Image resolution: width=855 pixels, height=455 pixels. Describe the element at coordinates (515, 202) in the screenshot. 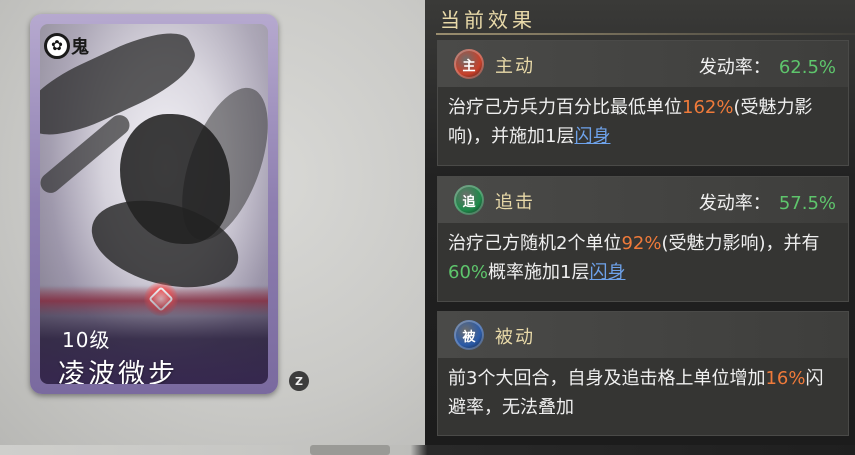

I see `effect-type-label: 追击` at that location.